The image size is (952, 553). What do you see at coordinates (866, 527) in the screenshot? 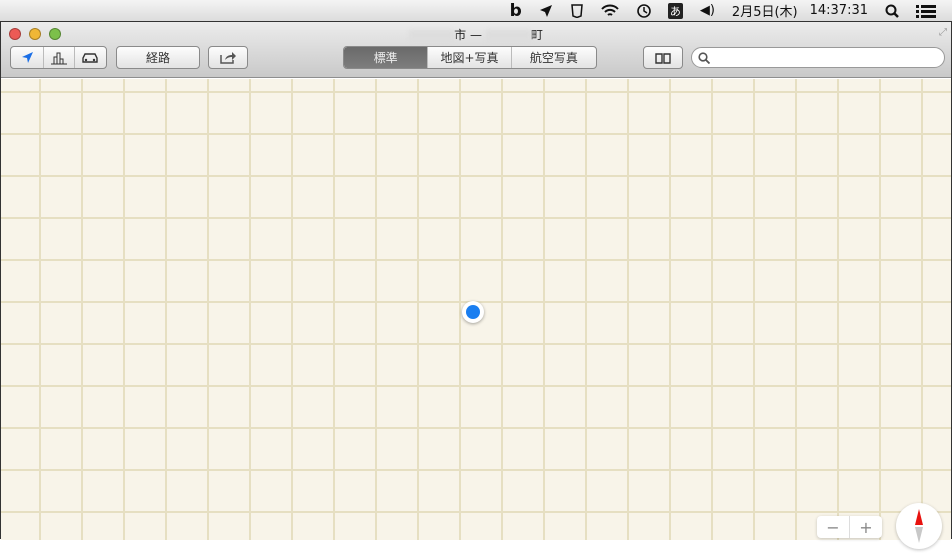
I see `zoom-in-button: +` at bounding box center [866, 527].